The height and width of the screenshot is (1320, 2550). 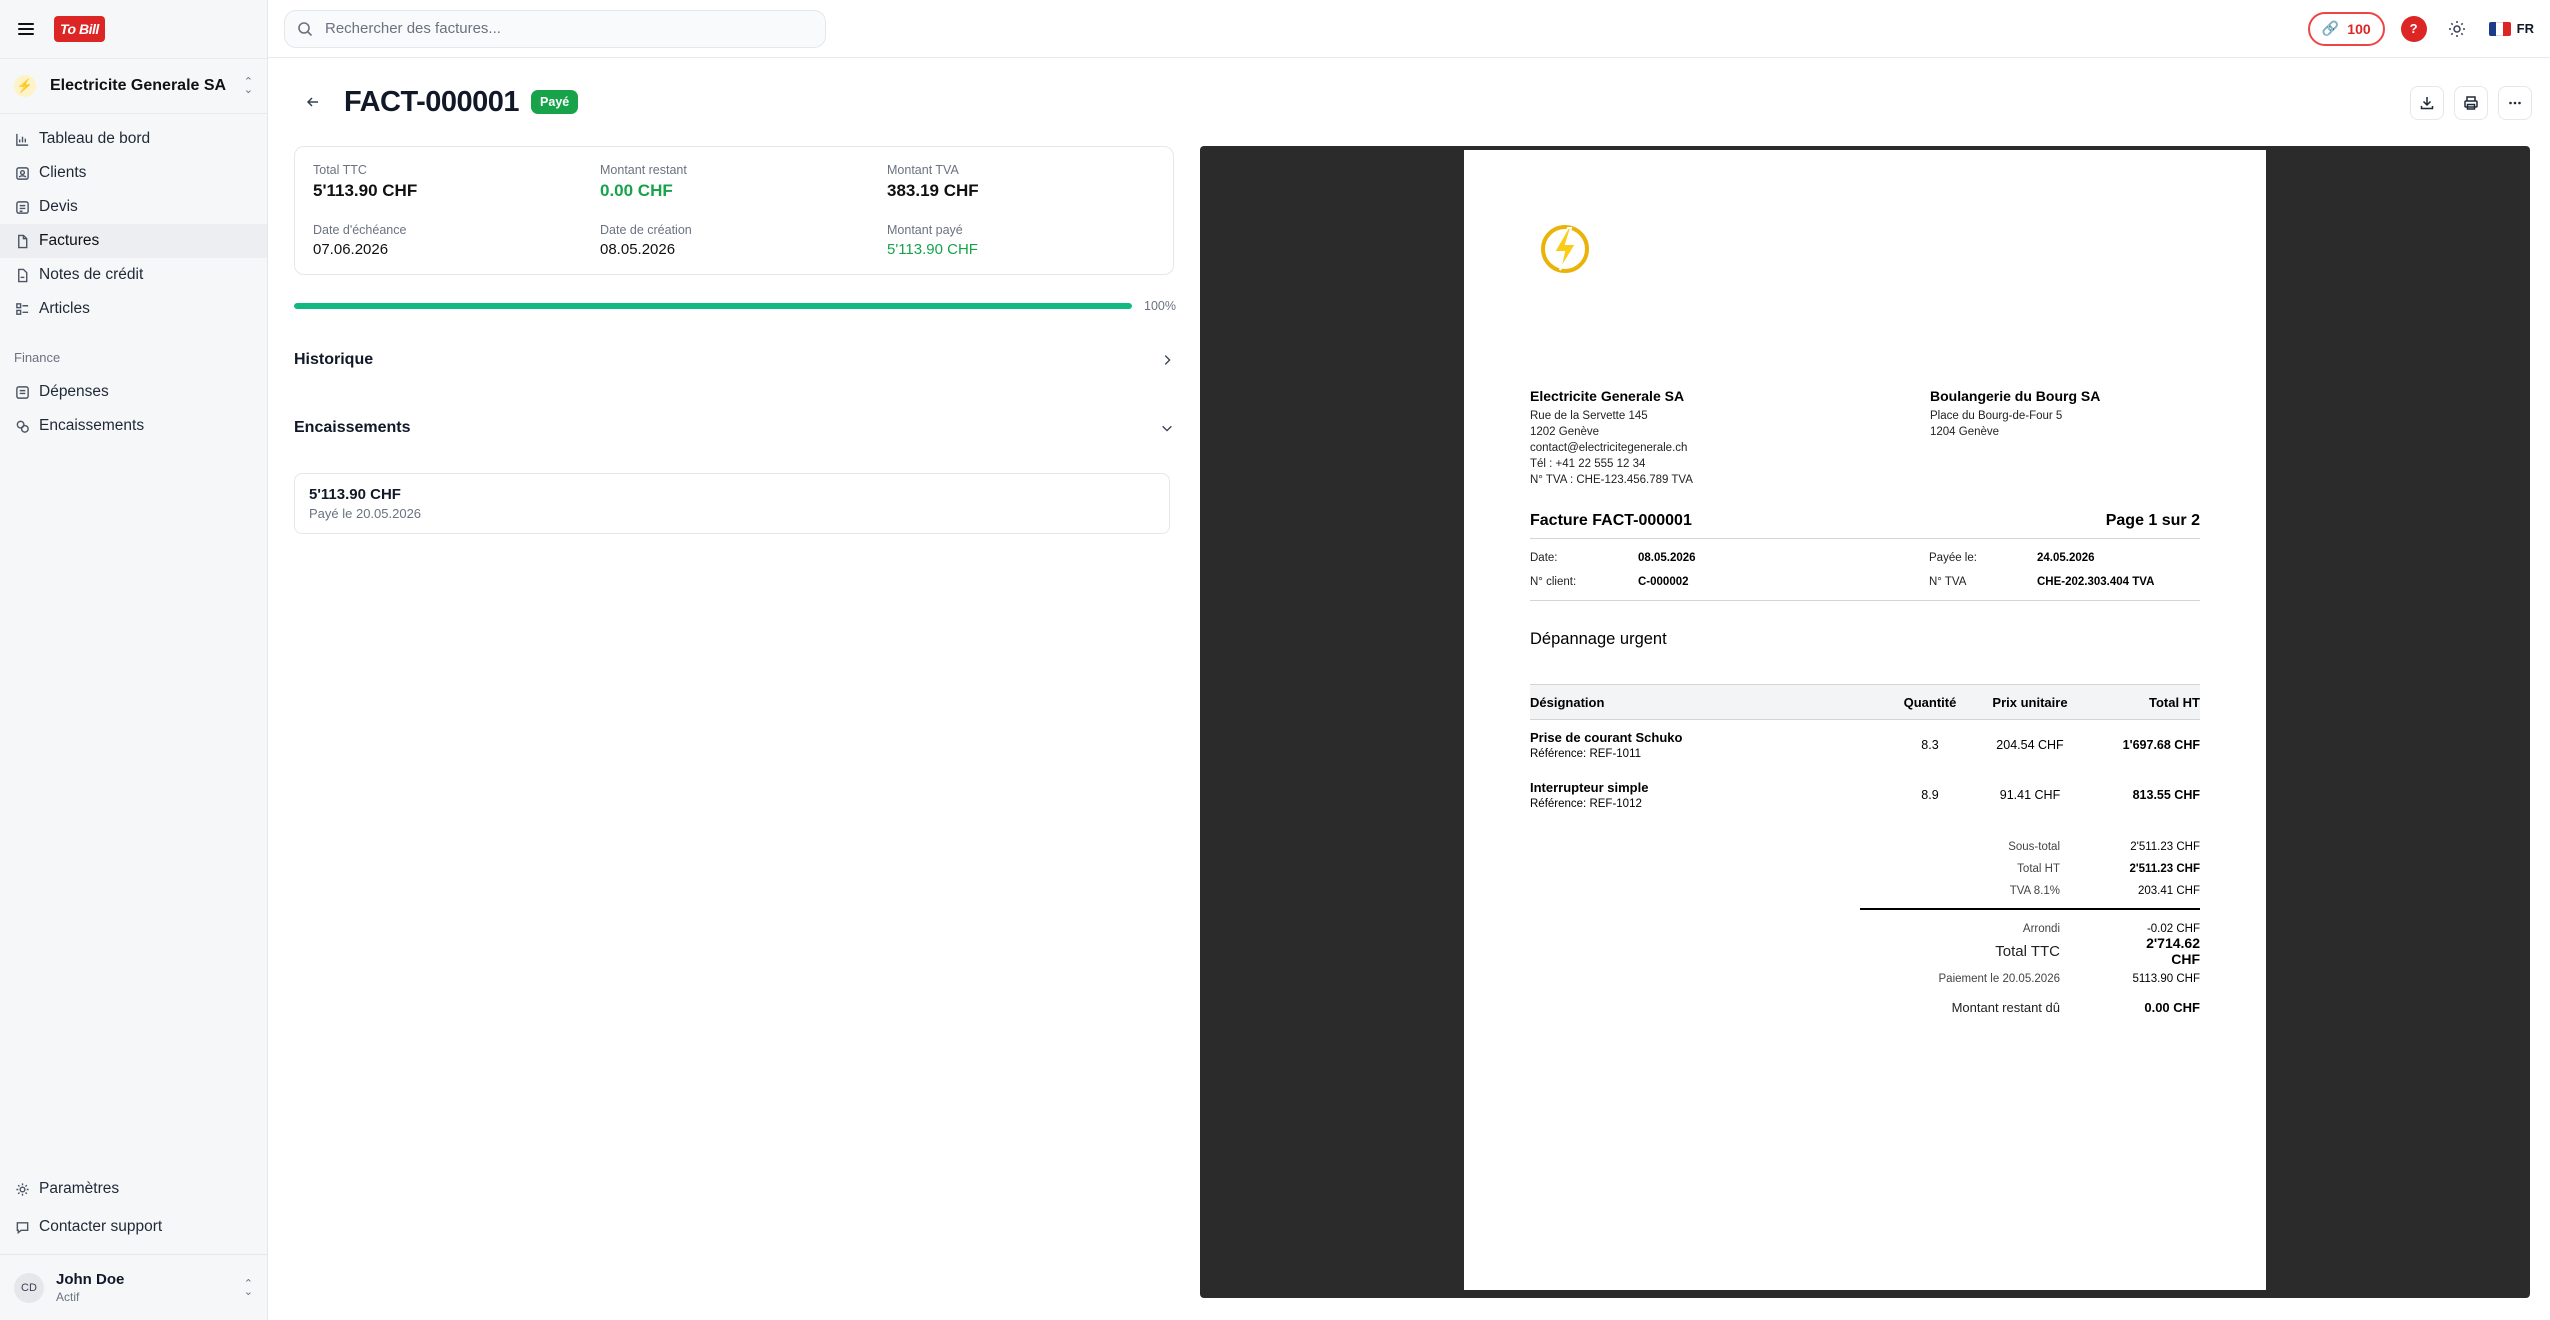 What do you see at coordinates (133, 275) in the screenshot?
I see `sidebar-item-credit-notes: Notes de crédit` at bounding box center [133, 275].